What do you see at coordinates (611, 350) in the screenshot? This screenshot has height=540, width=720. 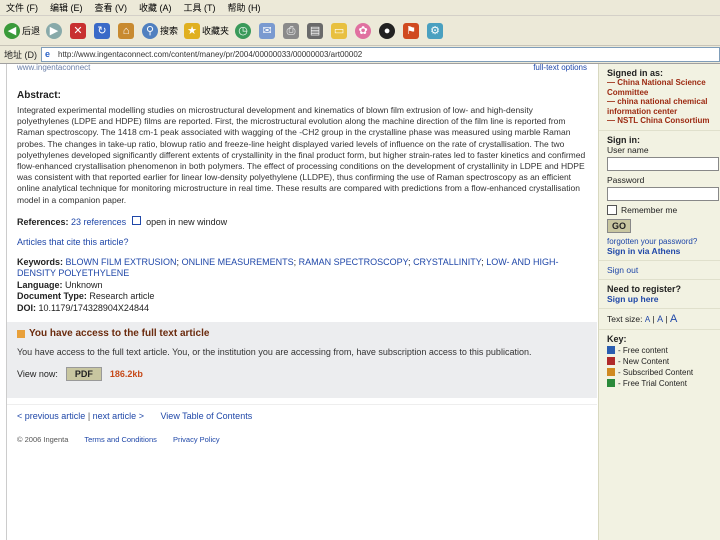 I see `free-content-icon` at bounding box center [611, 350].